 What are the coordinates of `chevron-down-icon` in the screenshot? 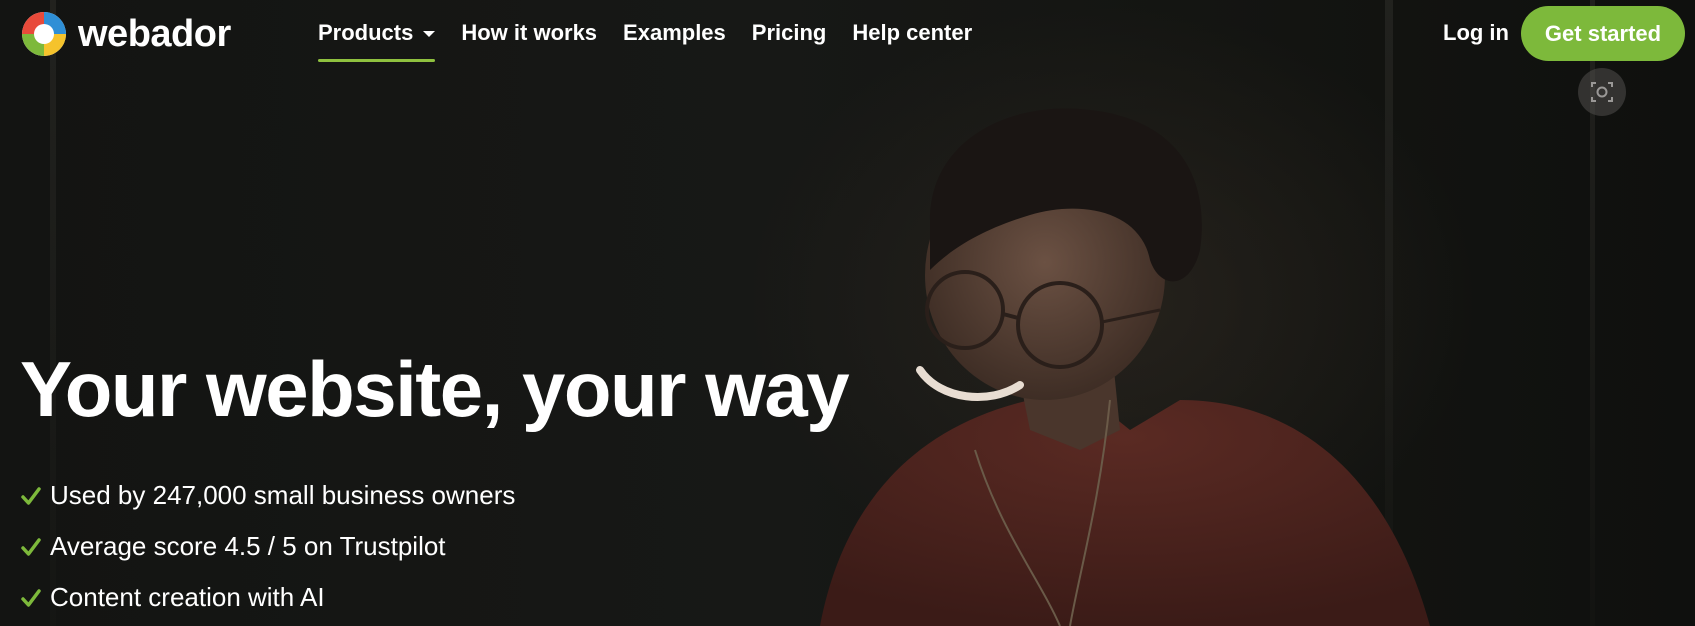 It's located at (429, 34).